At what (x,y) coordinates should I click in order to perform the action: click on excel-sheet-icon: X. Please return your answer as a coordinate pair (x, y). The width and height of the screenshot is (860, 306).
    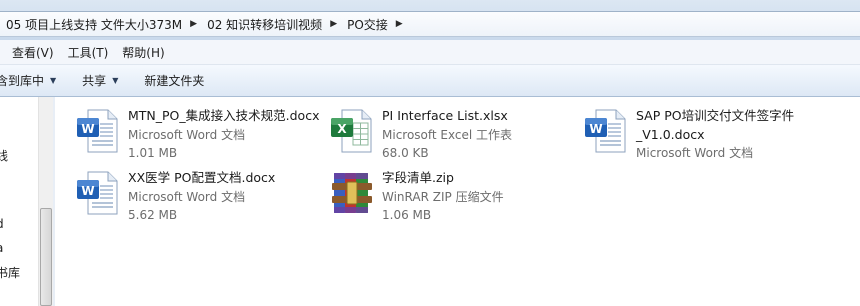
    Looking at the image, I should click on (352, 131).